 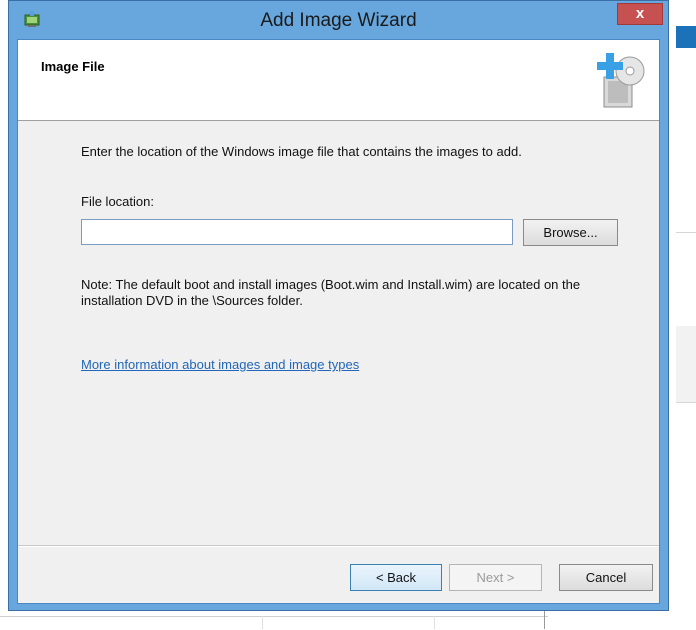 I want to click on add-image-disc-icon, so click(x=621, y=80).